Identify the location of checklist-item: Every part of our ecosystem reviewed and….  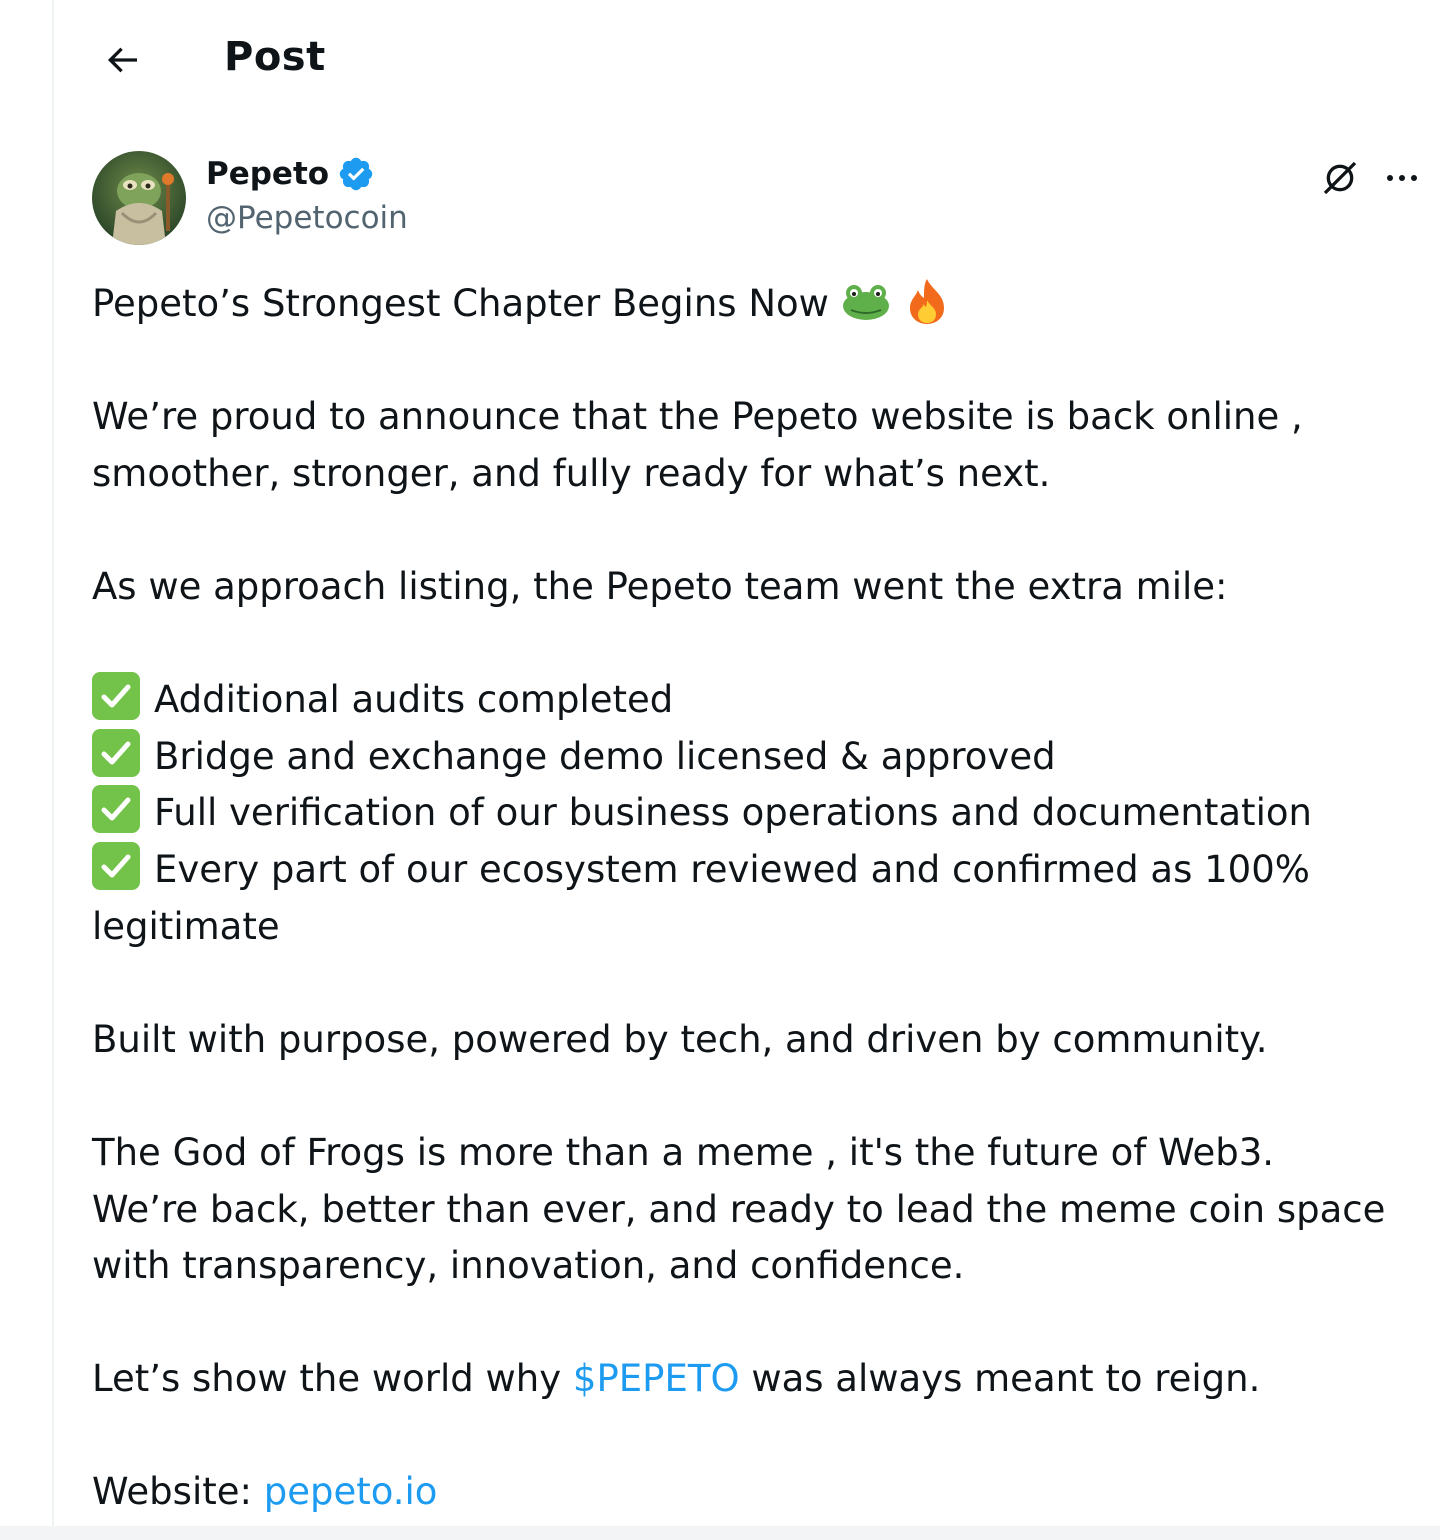
(752, 870).